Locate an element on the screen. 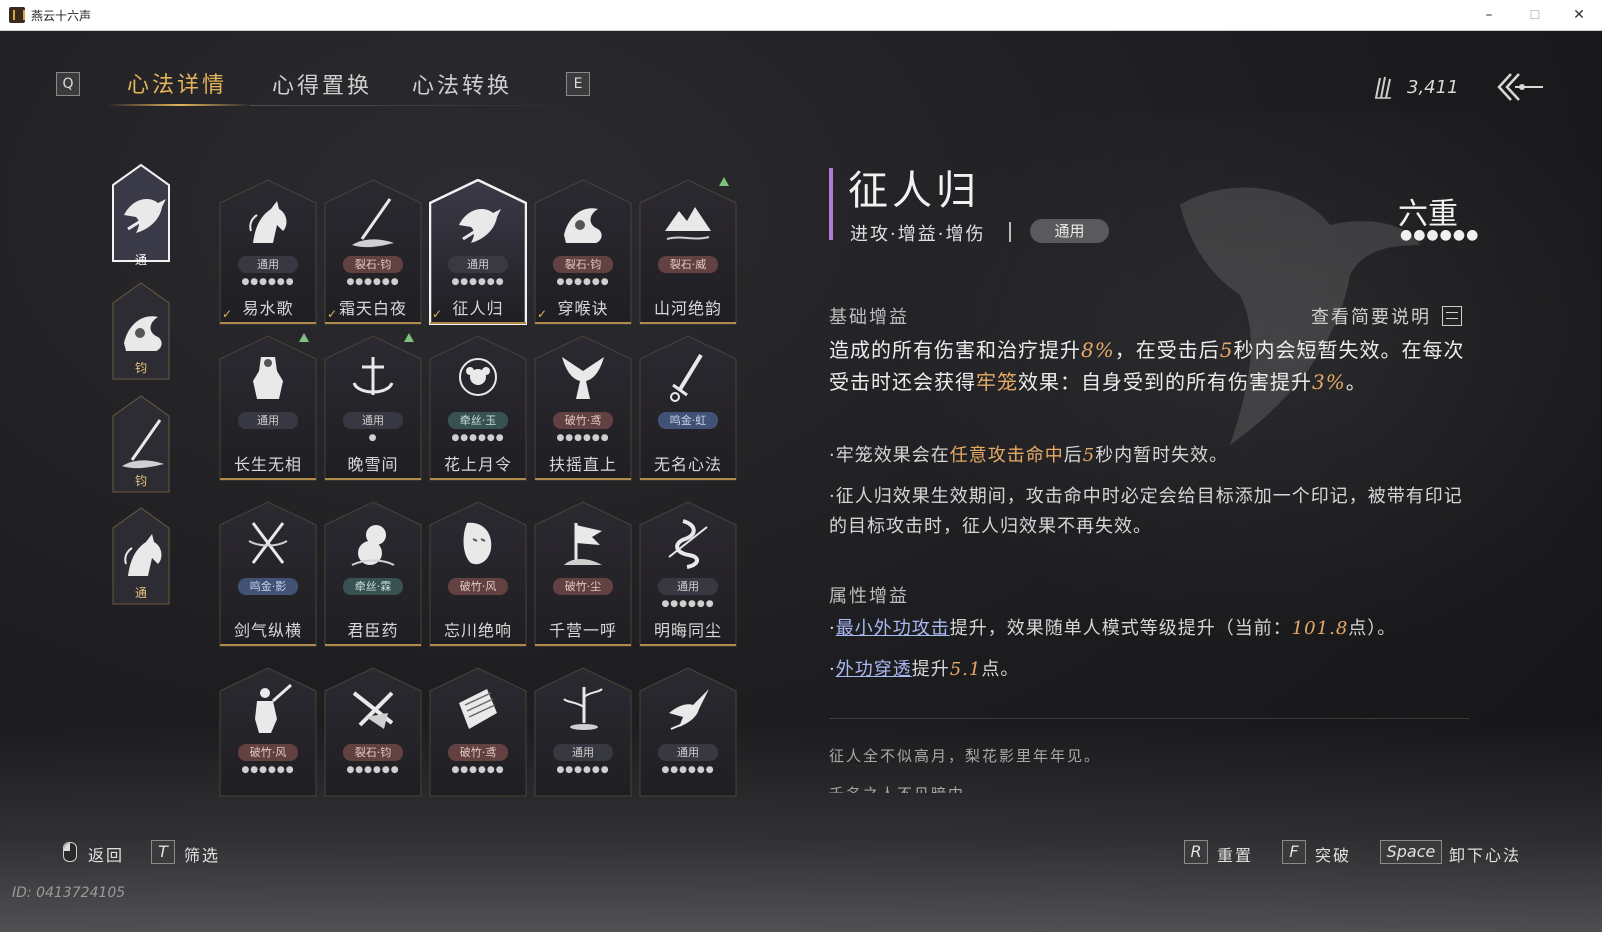 This screenshot has width=1602, height=932. tab-divider is located at coordinates (420, 105).